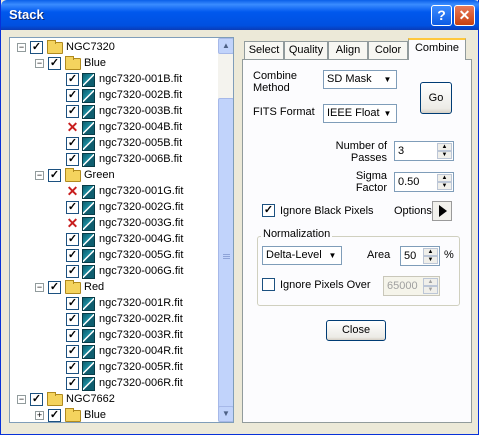 This screenshot has width=479, height=435. Describe the element at coordinates (420, 256) in the screenshot. I see `area-stepper: 50 ▲ ▼` at that location.